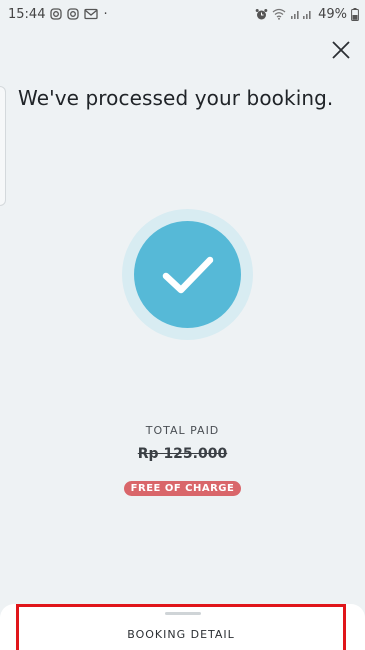  I want to click on wifi-icon, so click(279, 14).